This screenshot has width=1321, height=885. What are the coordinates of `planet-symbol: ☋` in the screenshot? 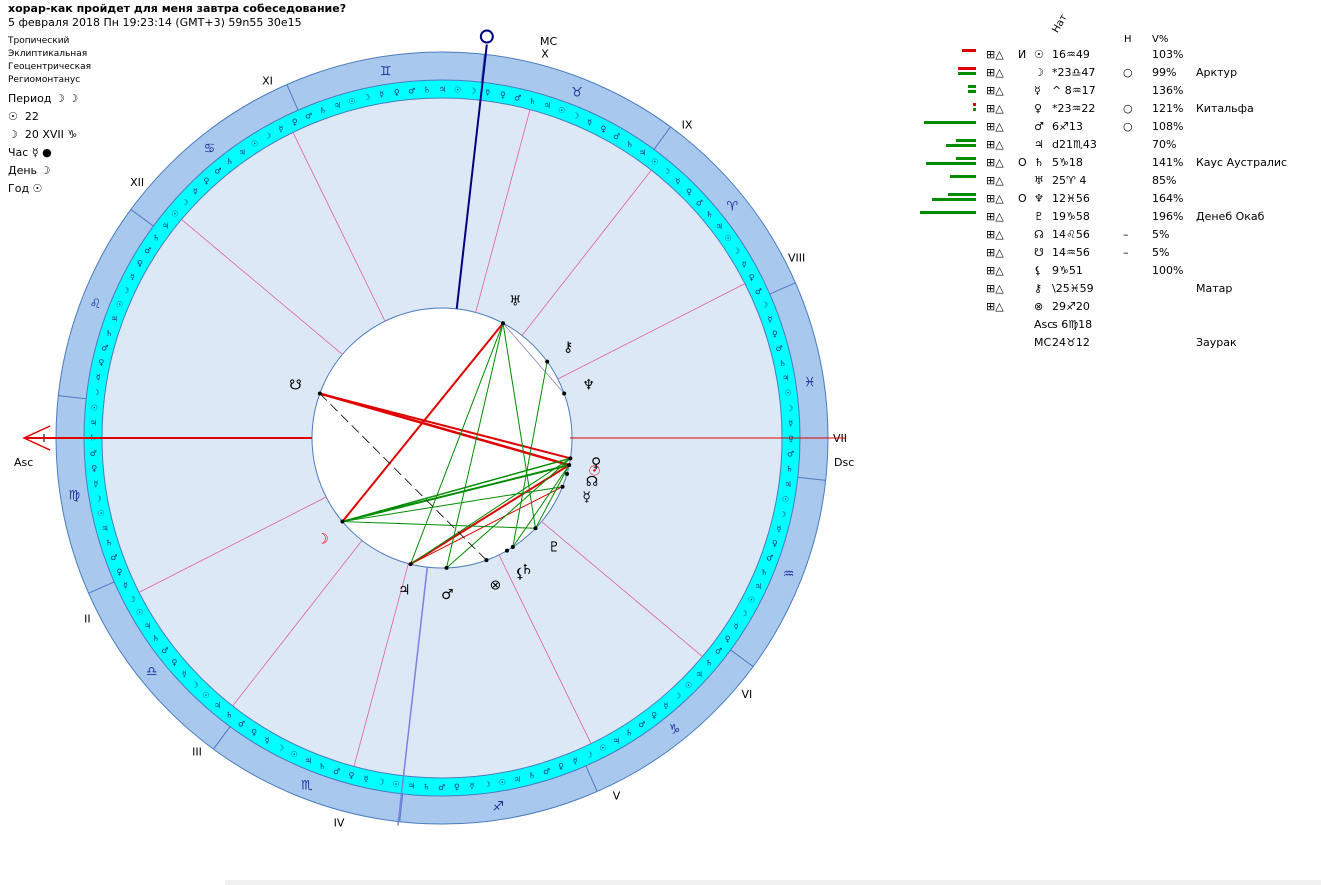 It's located at (1039, 252).